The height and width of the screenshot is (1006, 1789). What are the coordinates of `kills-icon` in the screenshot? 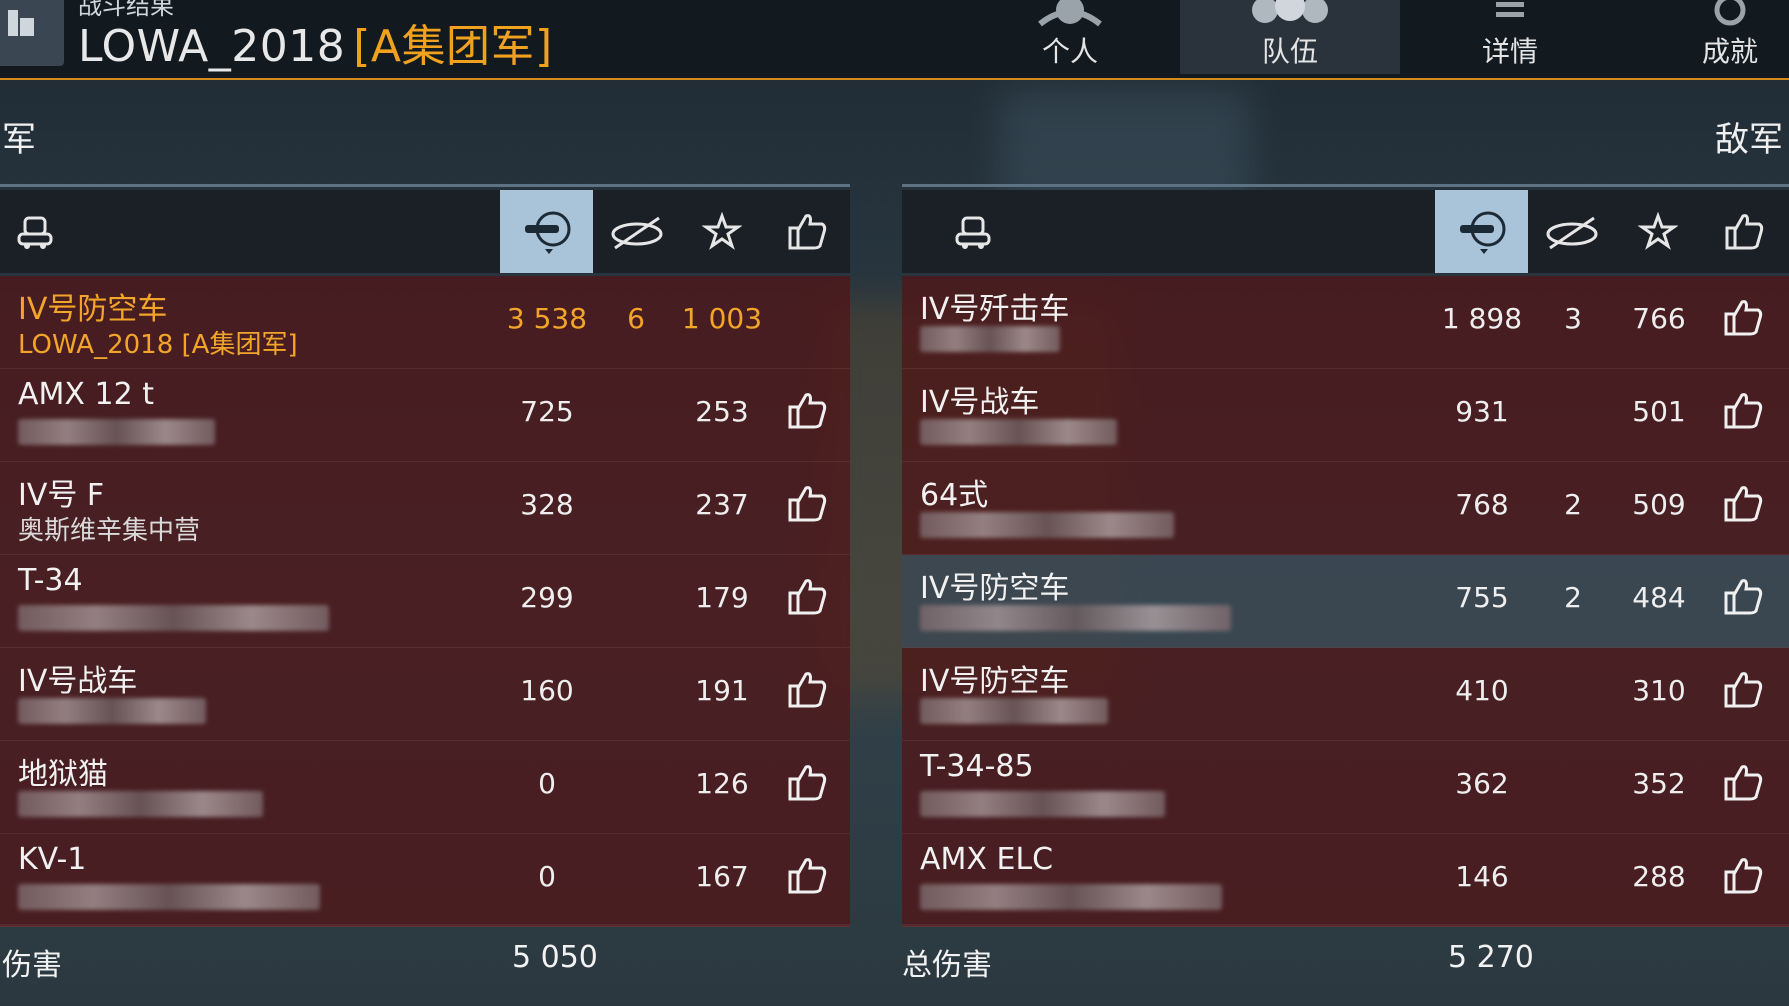 It's located at (1572, 232).